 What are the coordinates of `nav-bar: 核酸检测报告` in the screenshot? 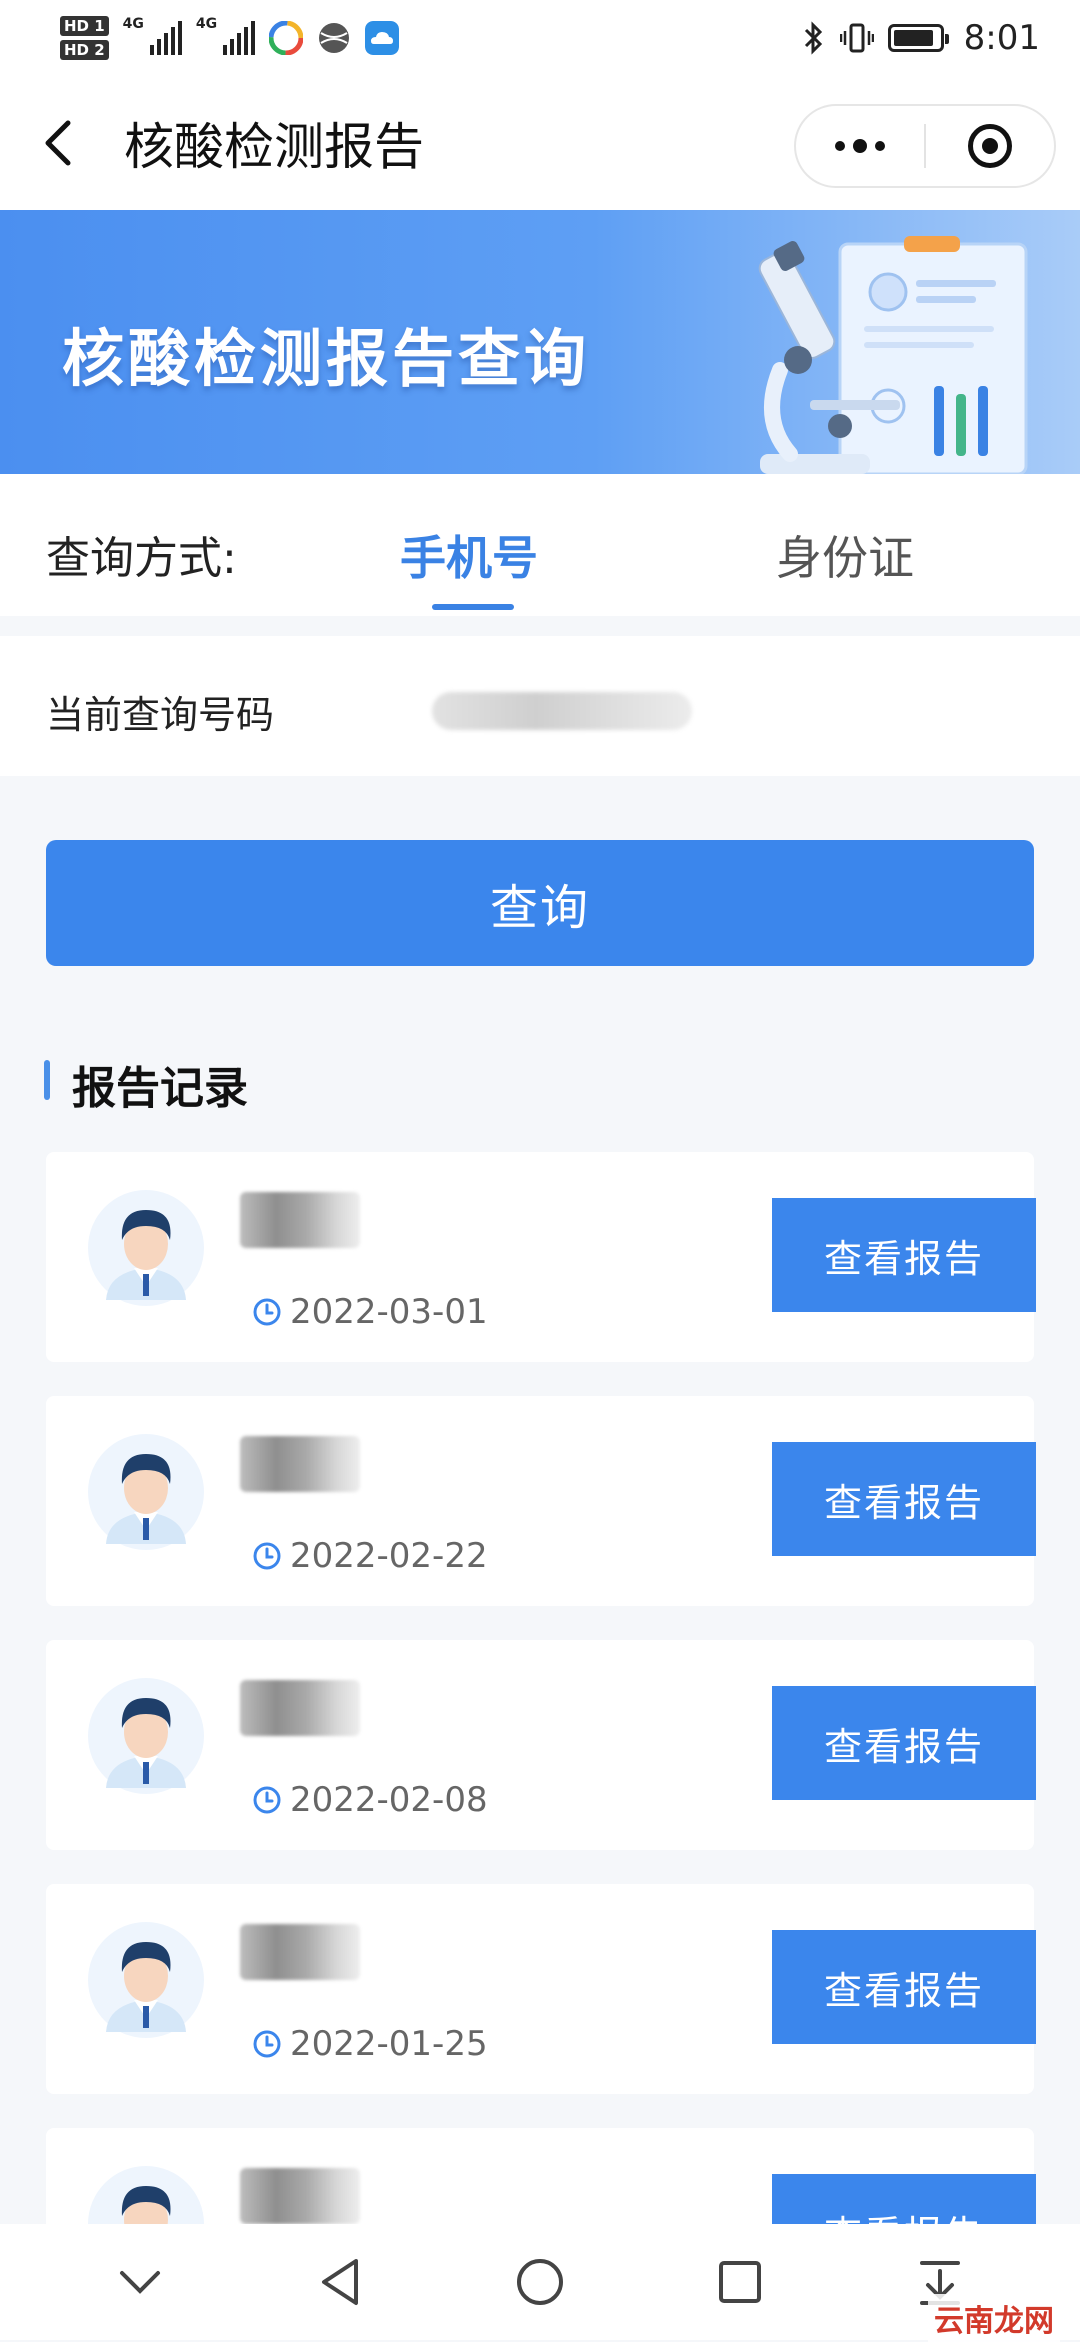 It's located at (540, 143).